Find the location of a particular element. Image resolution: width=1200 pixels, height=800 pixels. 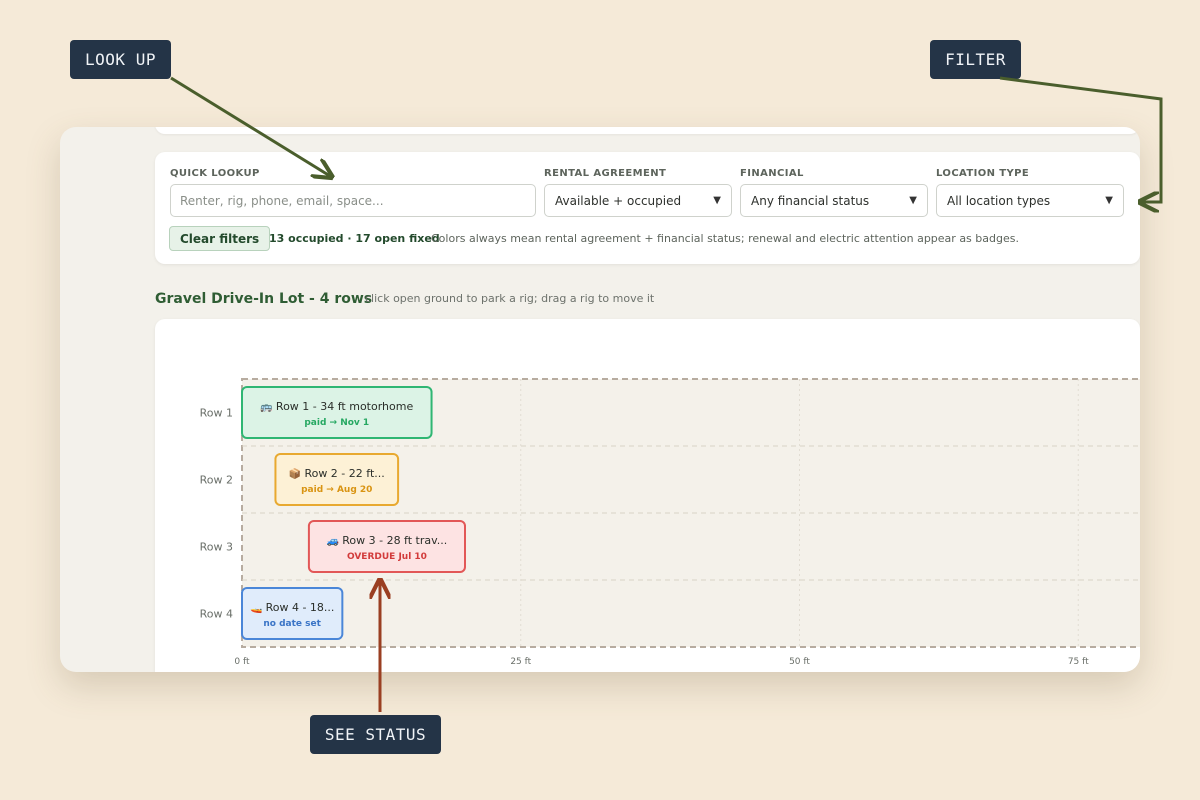

financial-select: Any financial status ▼ is located at coordinates (834, 200).